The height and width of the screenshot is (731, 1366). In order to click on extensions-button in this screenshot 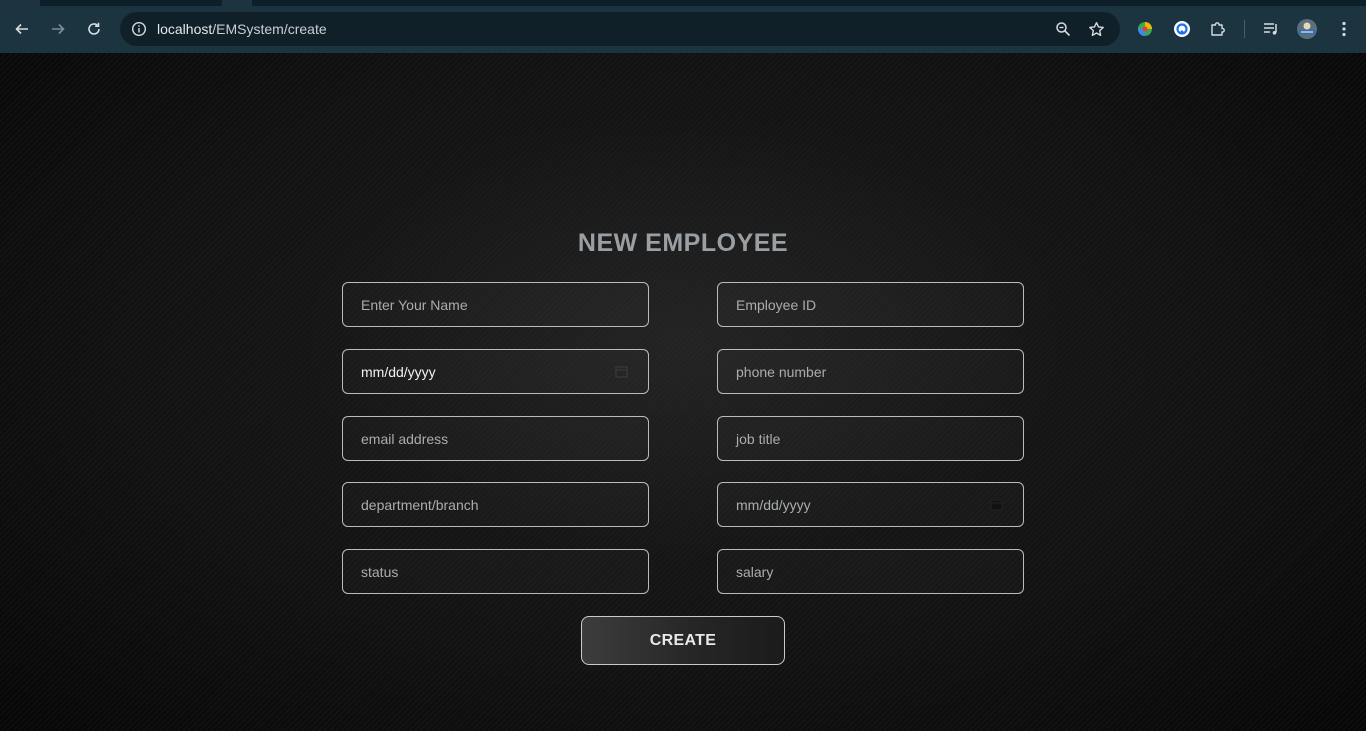, I will do `click(1218, 29)`.